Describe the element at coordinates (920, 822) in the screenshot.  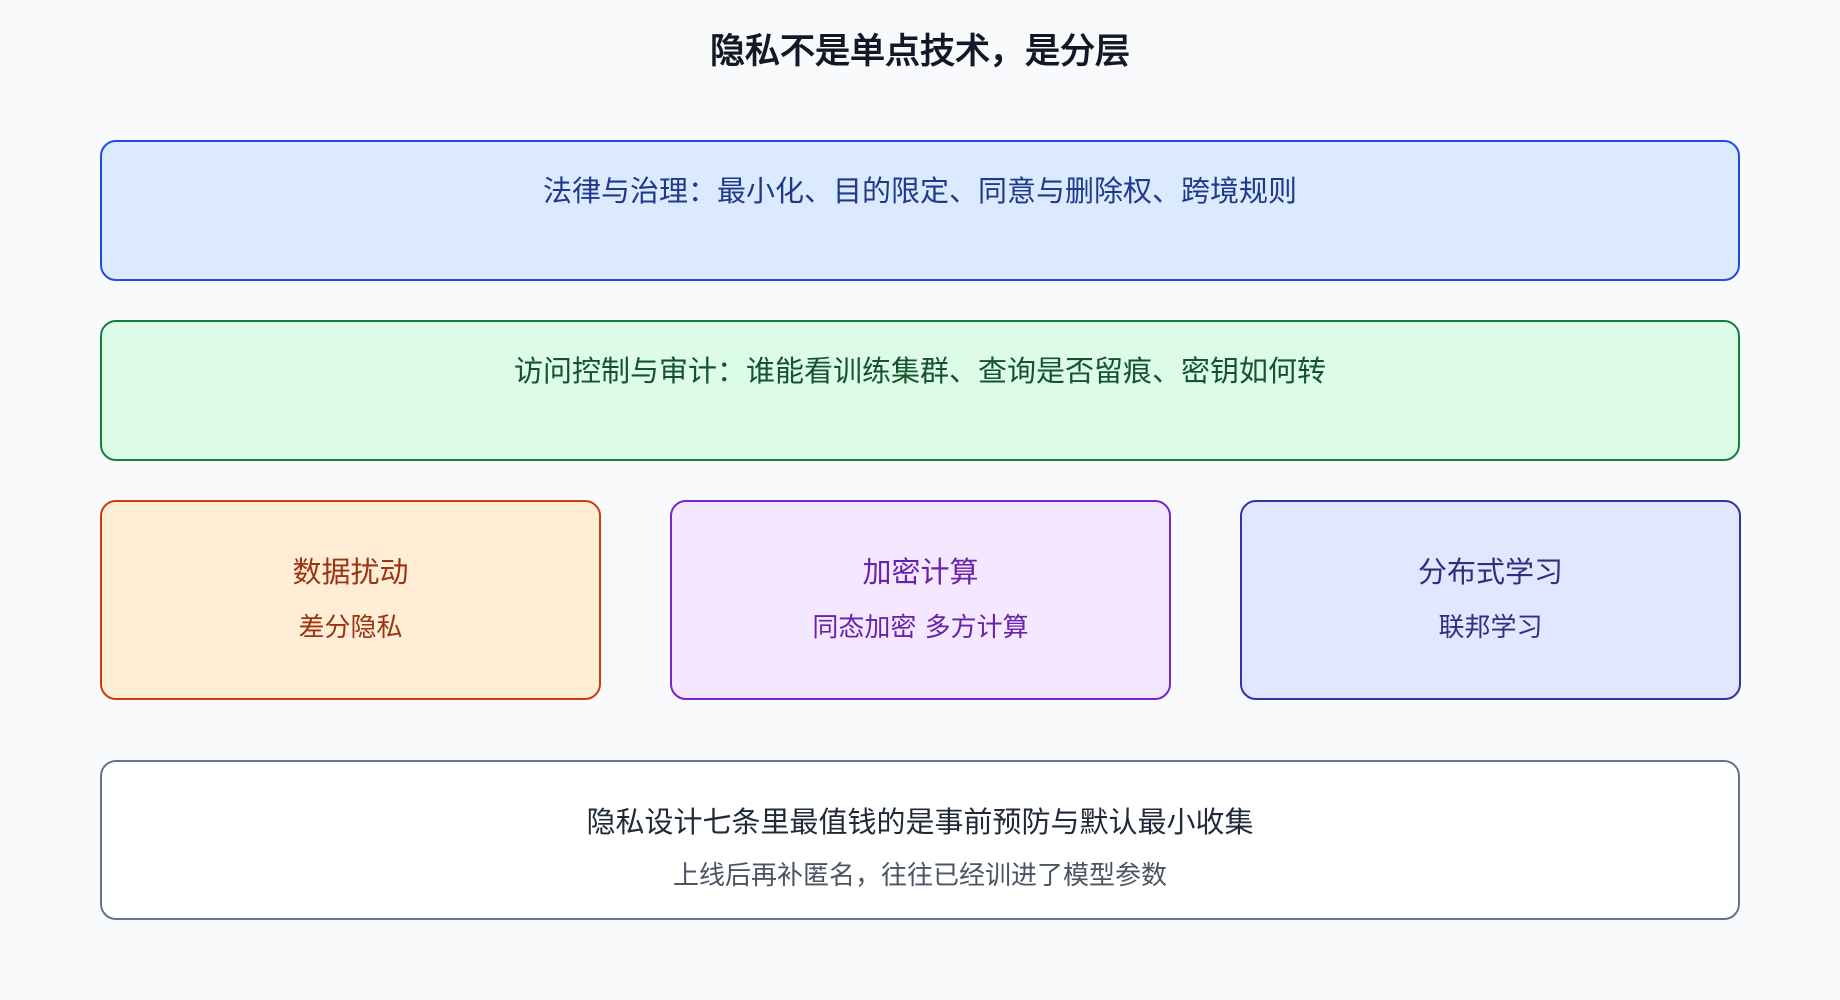
I see `summary-note-main: 隐私设计七条里最值钱的是事前预防与默认最小收集` at that location.